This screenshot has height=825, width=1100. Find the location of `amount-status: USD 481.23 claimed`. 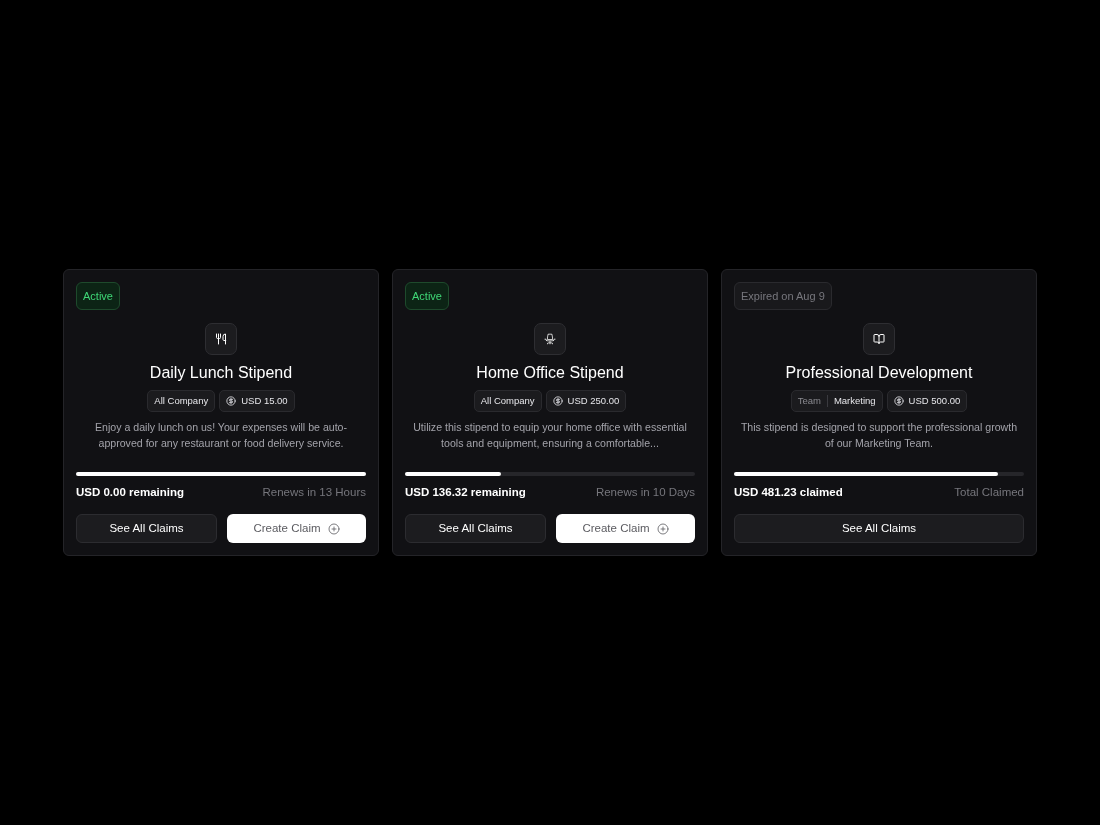

amount-status: USD 481.23 claimed is located at coordinates (788, 492).